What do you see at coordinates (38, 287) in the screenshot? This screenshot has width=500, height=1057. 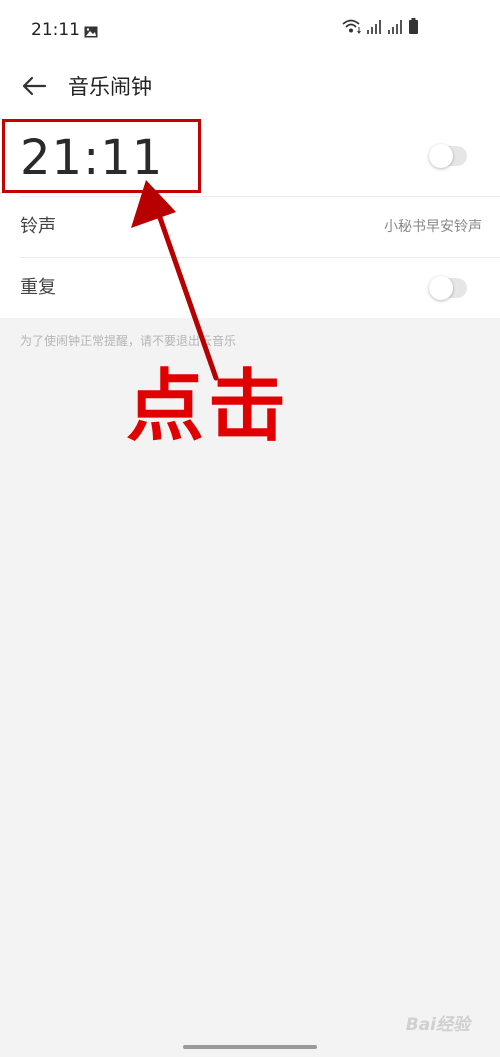 I see `repeat-label: 重复` at bounding box center [38, 287].